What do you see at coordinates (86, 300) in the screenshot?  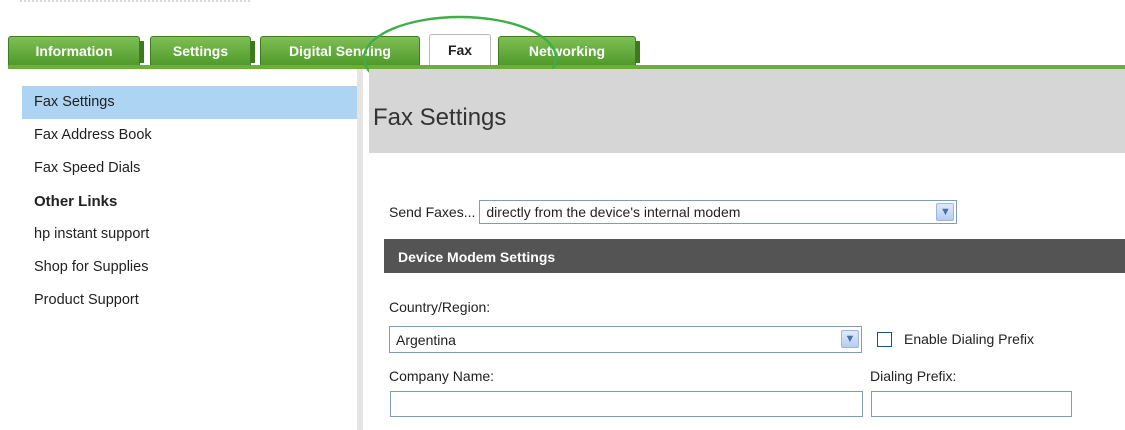 I see `link-label: Product Support` at bounding box center [86, 300].